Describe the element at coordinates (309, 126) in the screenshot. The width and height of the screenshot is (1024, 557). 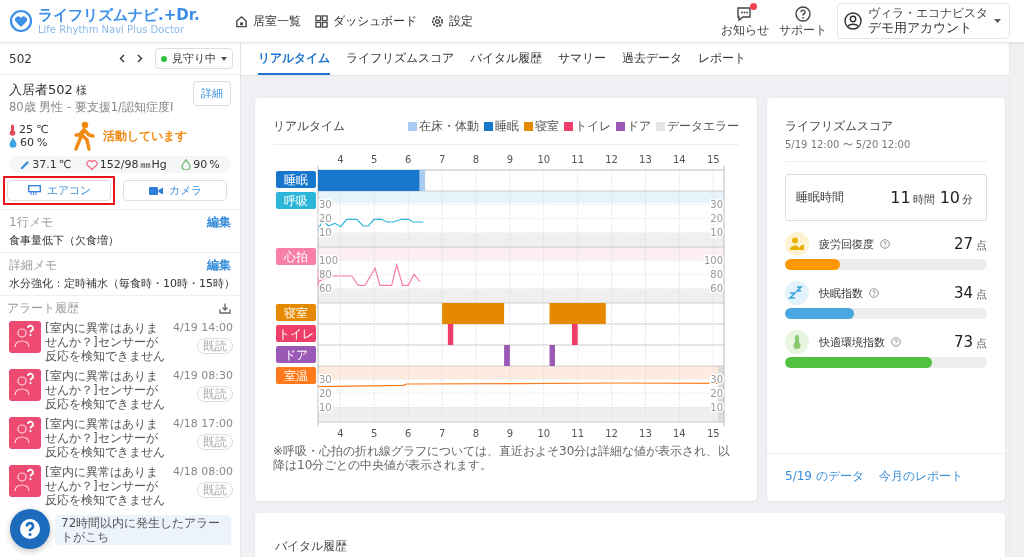
I see `card-title: リアルタイム` at that location.